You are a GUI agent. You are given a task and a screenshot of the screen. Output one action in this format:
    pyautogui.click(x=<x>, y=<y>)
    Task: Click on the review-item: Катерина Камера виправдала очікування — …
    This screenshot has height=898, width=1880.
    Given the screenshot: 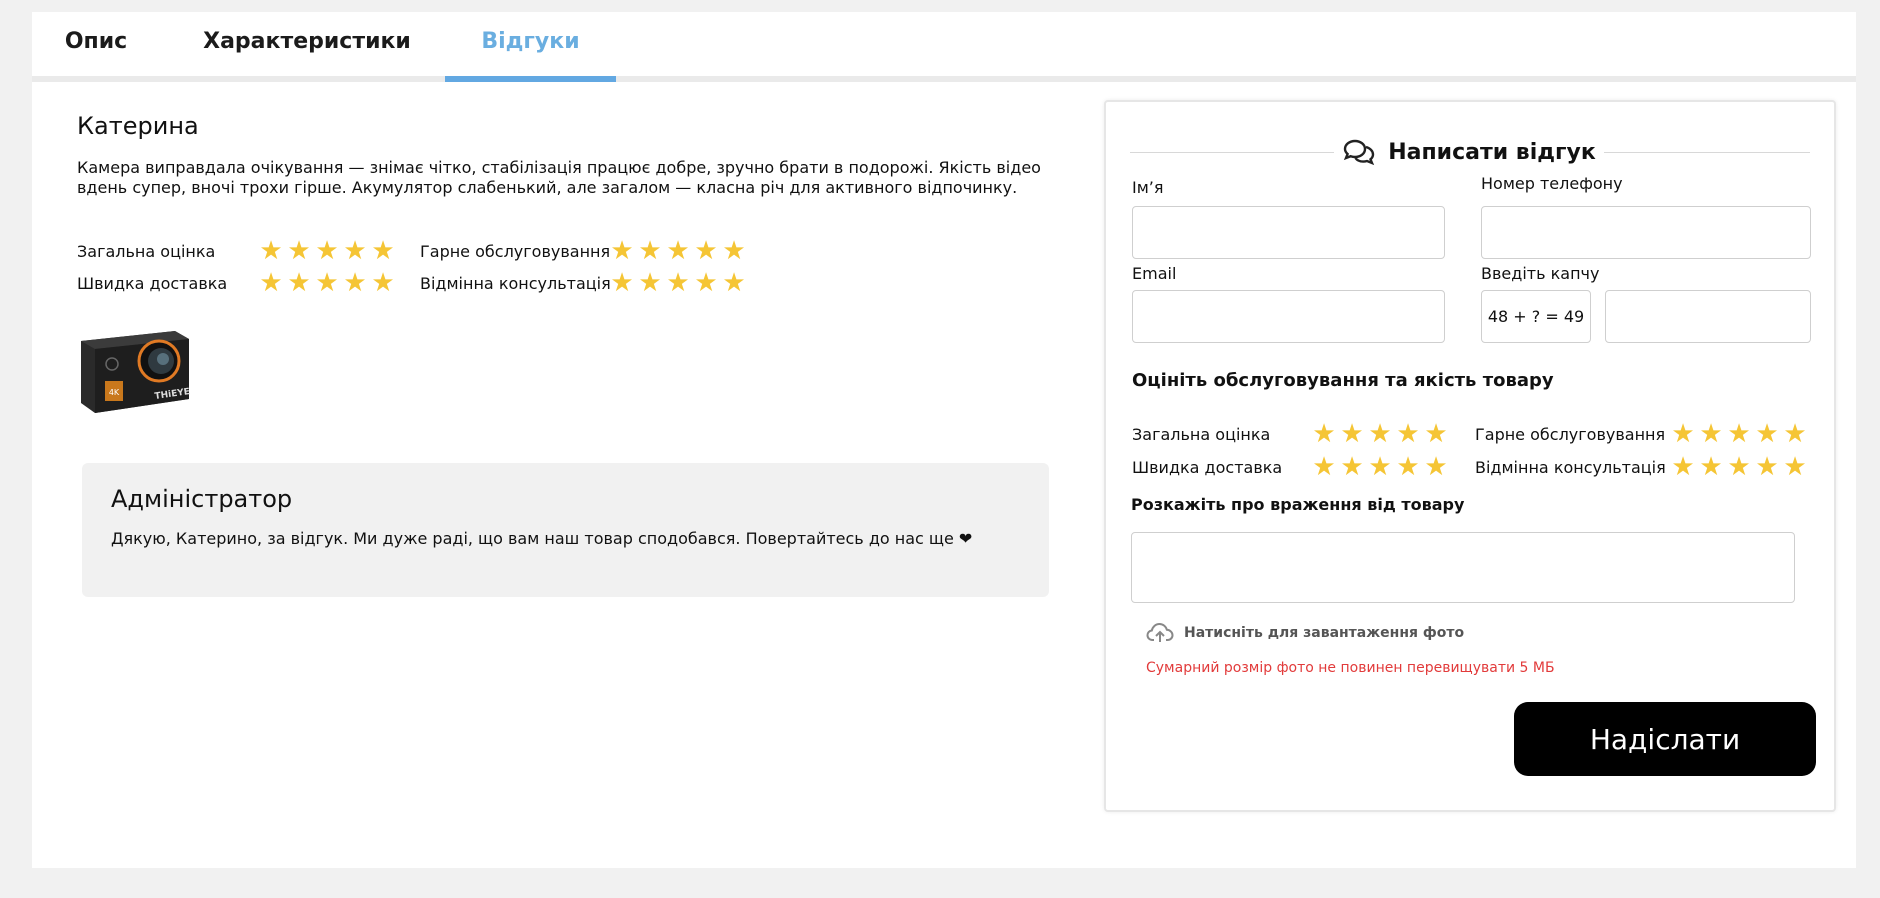 What is the action you would take?
    pyautogui.click(x=569, y=204)
    